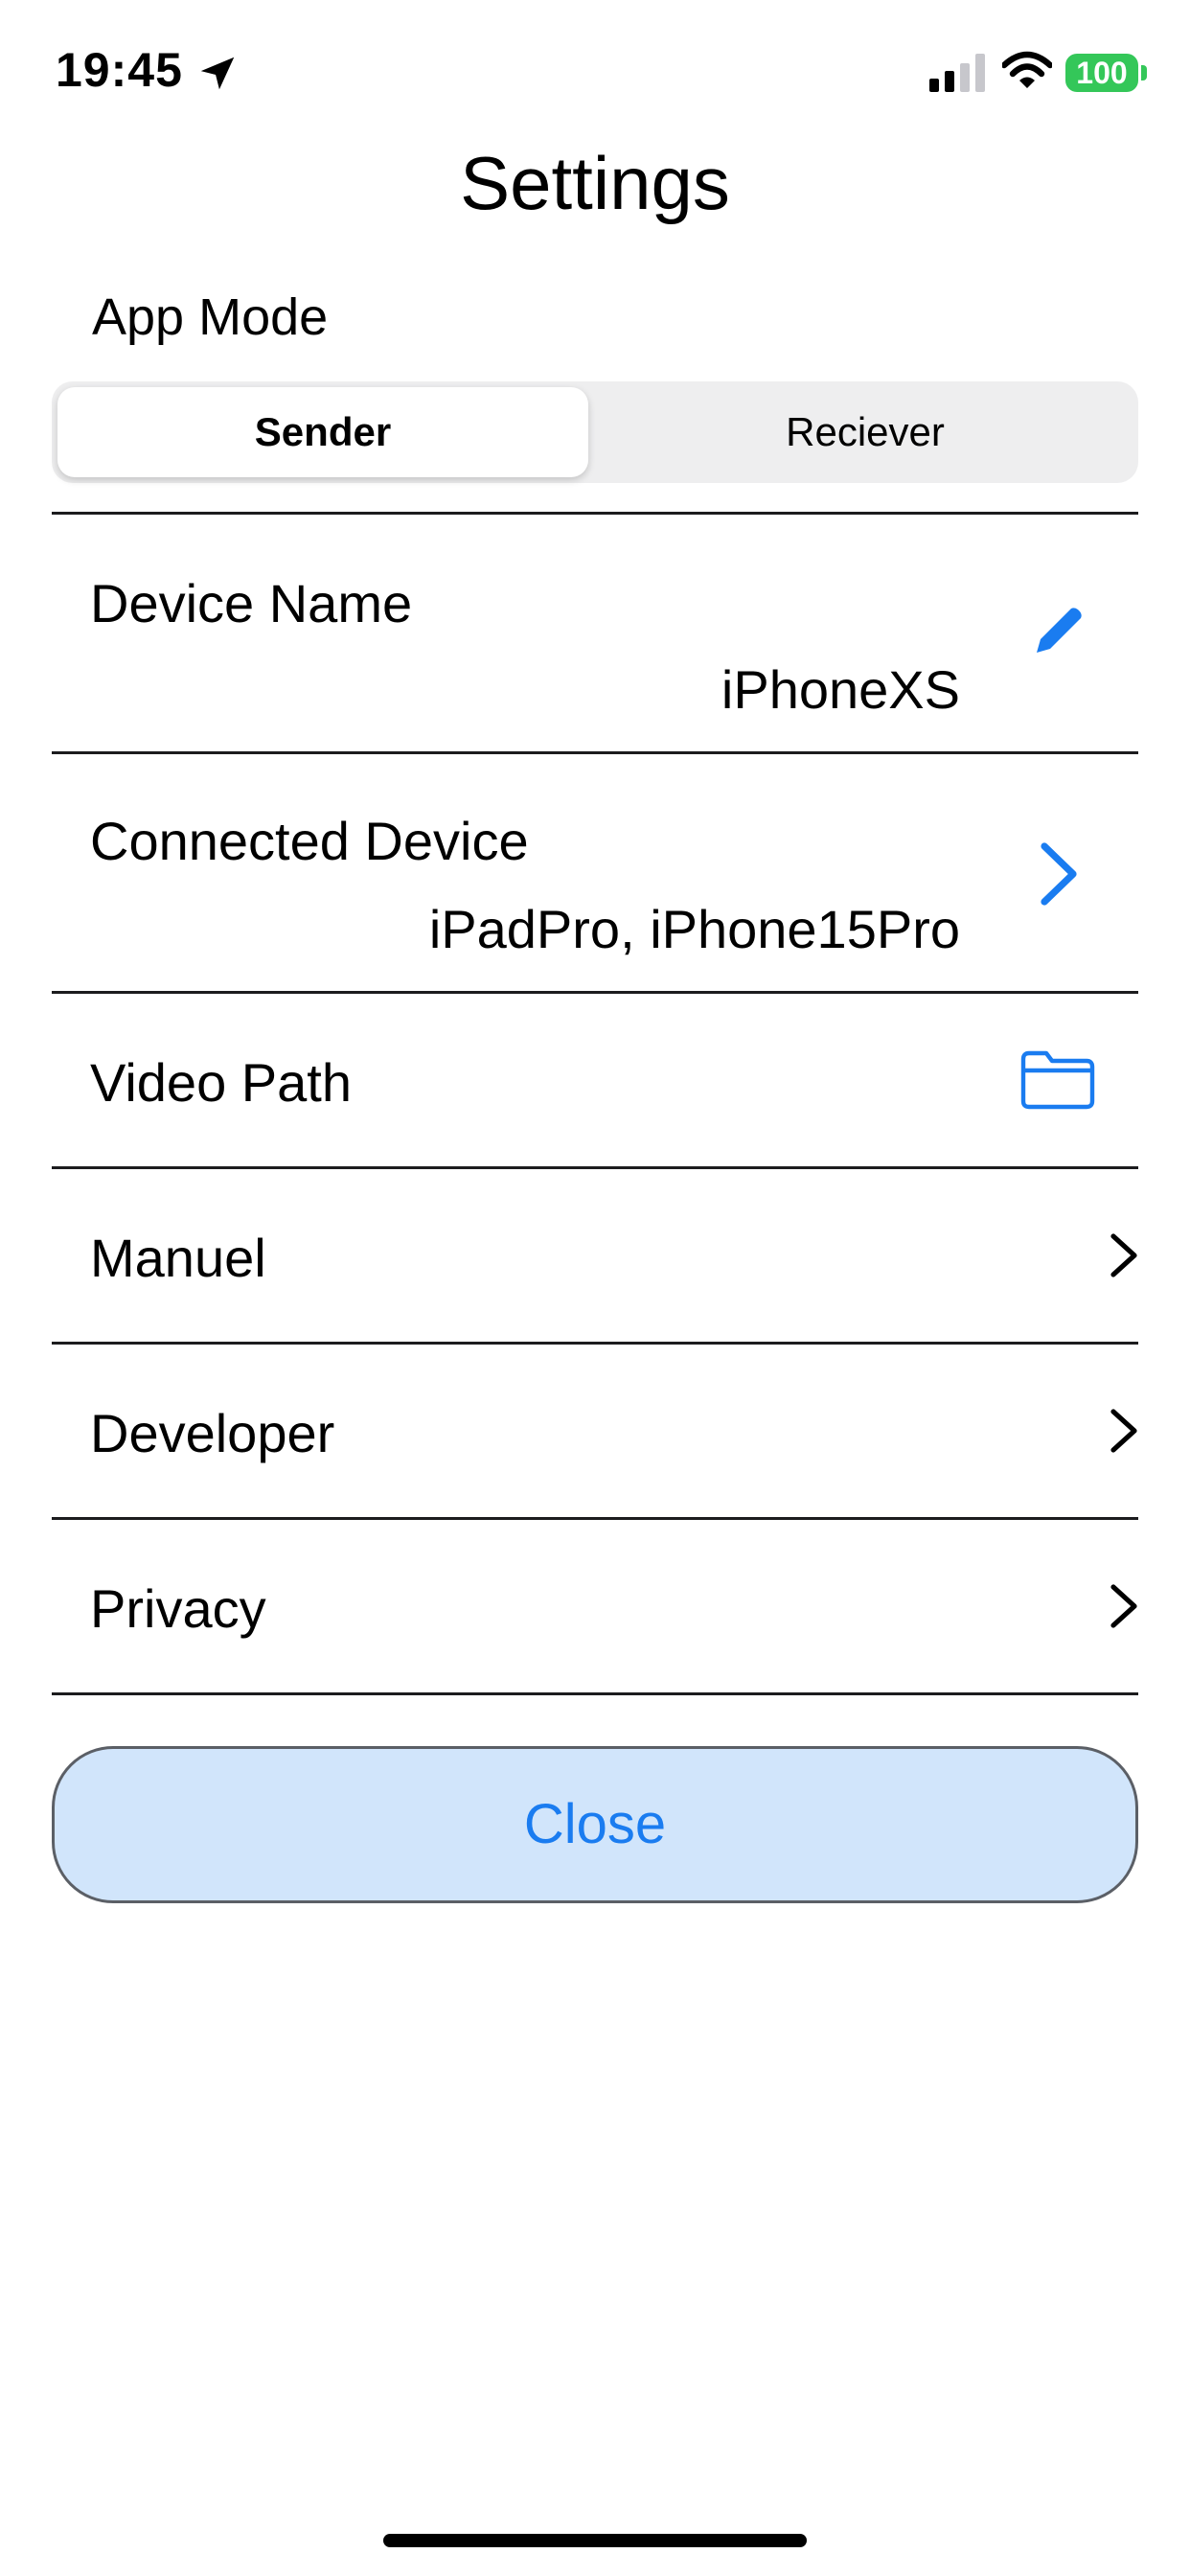  I want to click on close-button: Close, so click(595, 1824).